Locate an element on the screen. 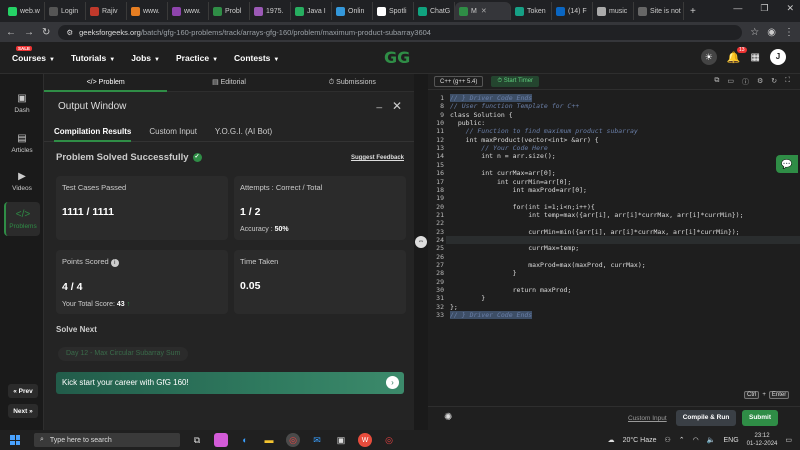  chrome-icon-2: ◎ is located at coordinates (389, 440).